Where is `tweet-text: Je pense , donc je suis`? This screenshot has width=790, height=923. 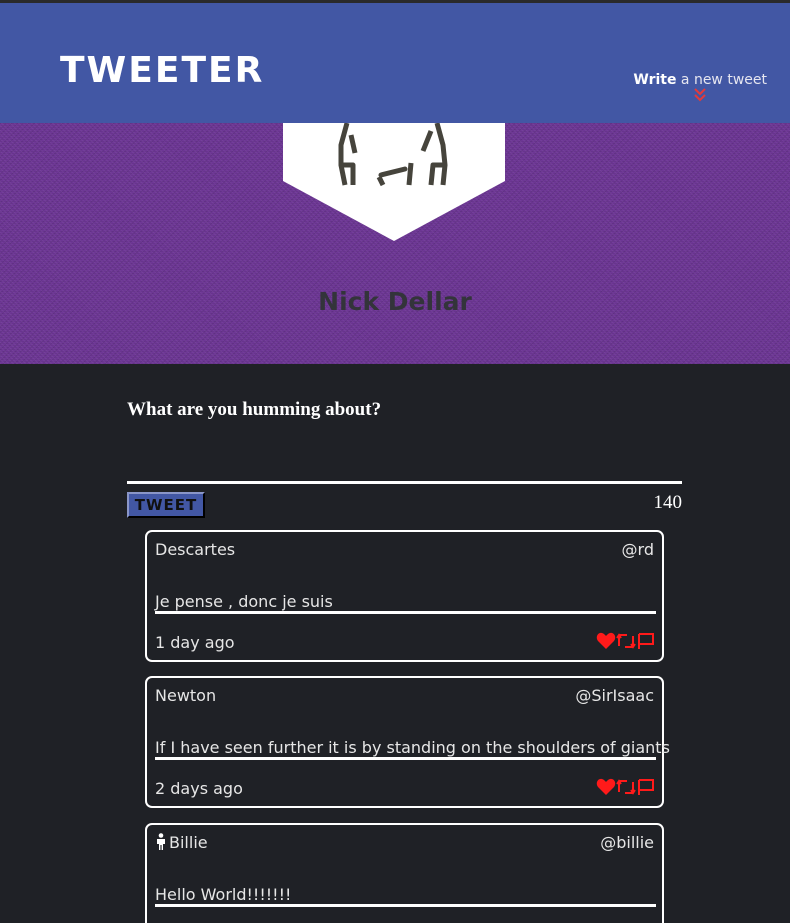
tweet-text: Je pense , donc je suis is located at coordinates (244, 601).